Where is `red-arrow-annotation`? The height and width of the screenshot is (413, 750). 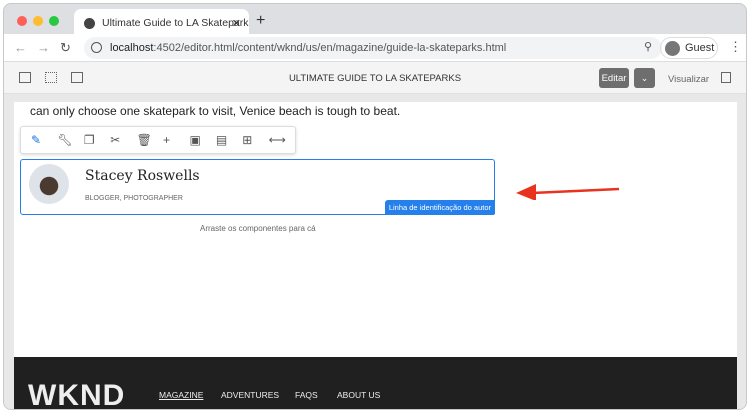
red-arrow-annotation is located at coordinates (568, 192).